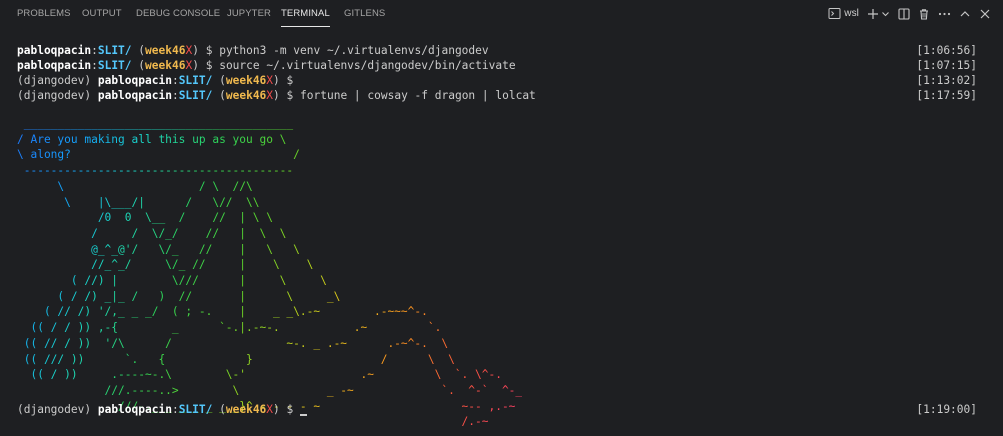 The image size is (1003, 436). What do you see at coordinates (946, 50) in the screenshot?
I see `timestamp: [1:06:56]` at bounding box center [946, 50].